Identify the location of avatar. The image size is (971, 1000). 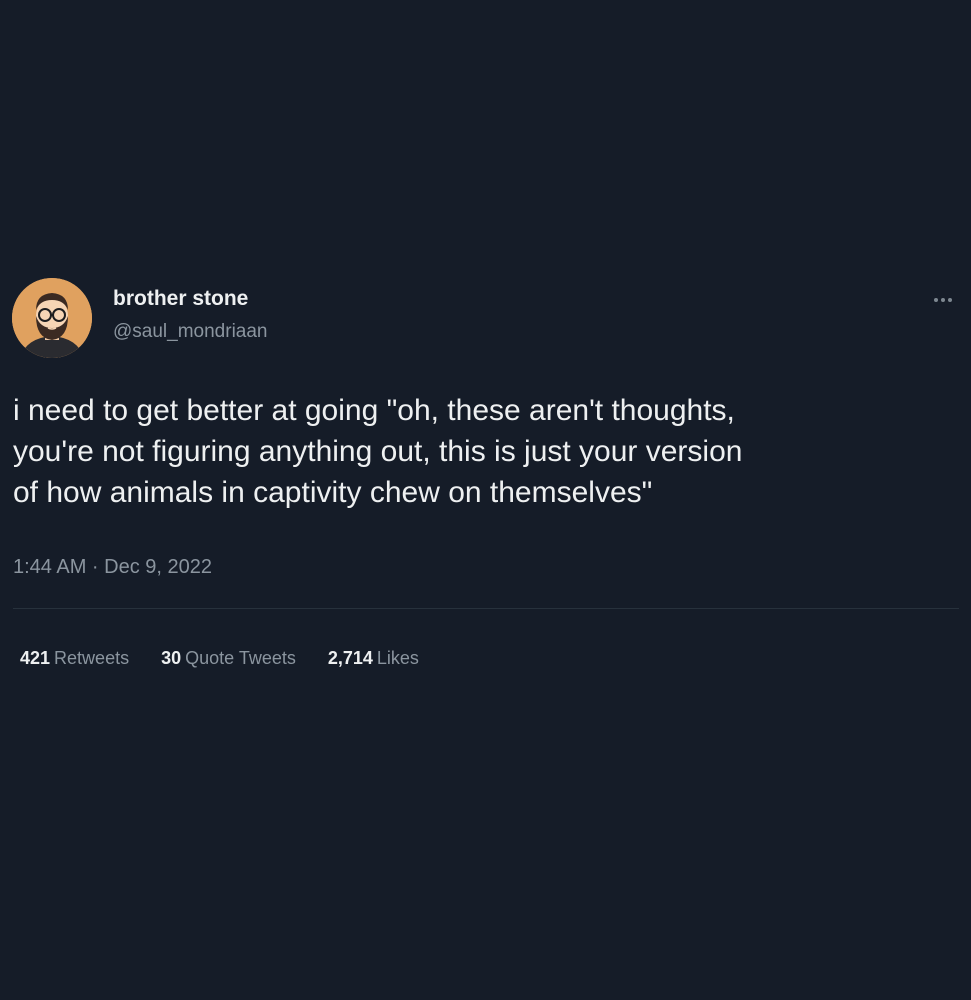
(52, 318).